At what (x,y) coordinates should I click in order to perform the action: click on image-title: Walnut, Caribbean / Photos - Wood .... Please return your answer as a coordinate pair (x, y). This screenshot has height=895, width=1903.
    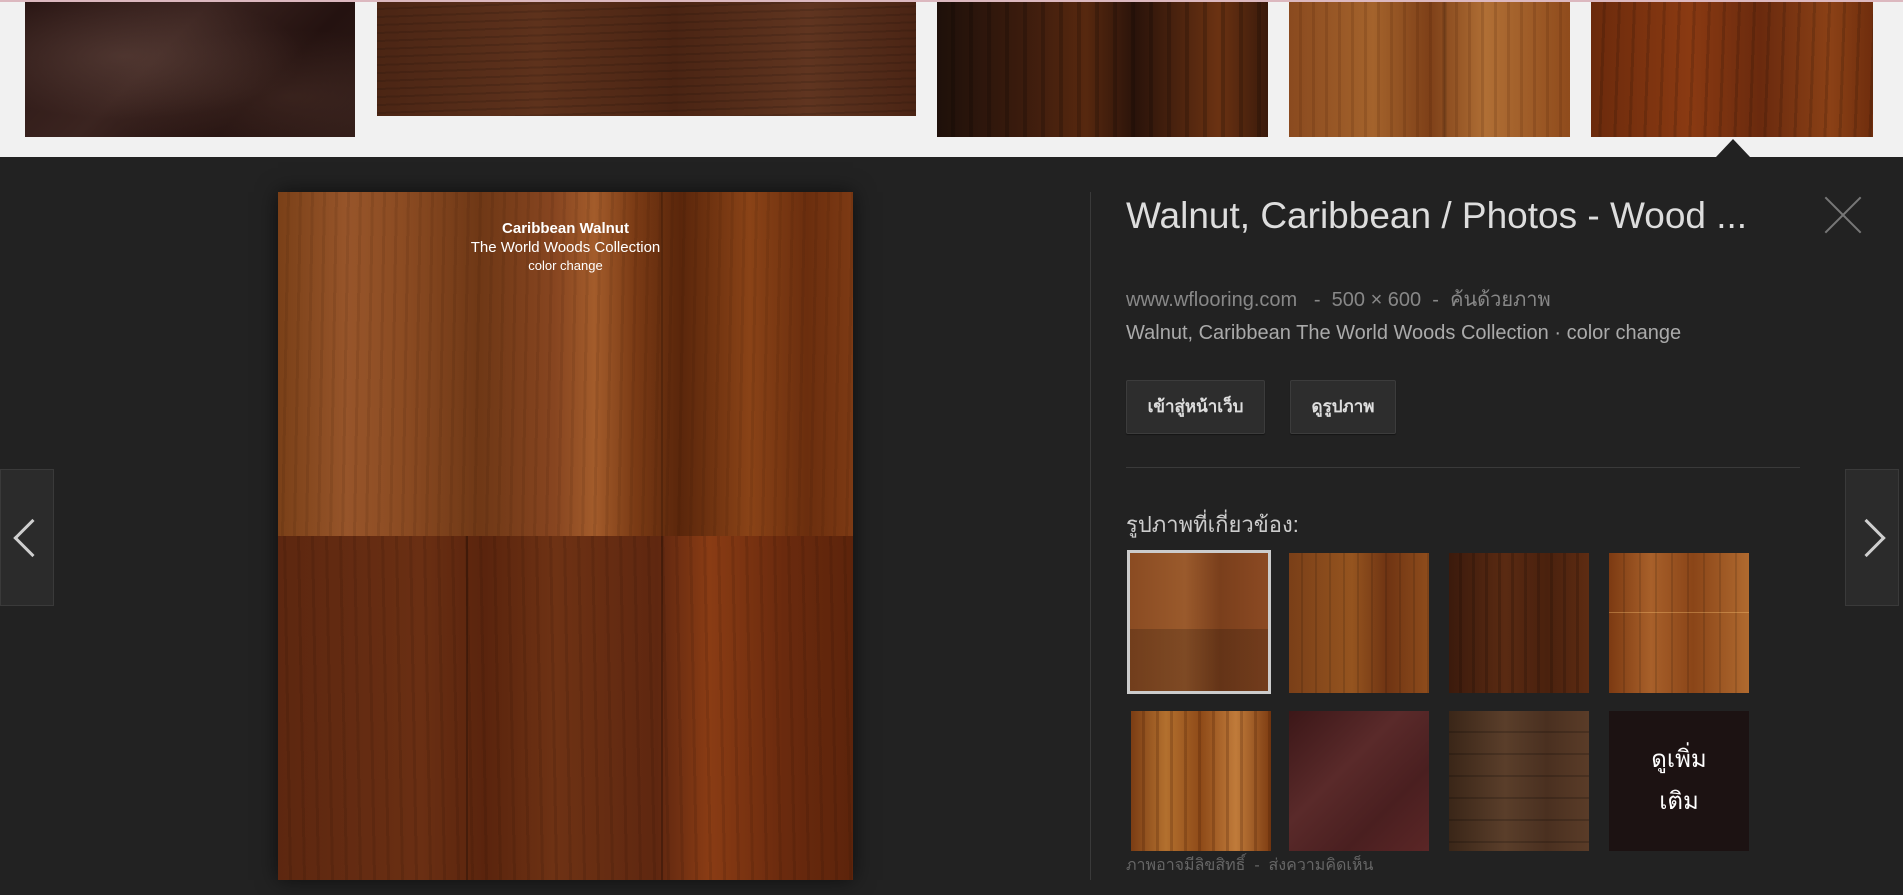
    Looking at the image, I should click on (1466, 216).